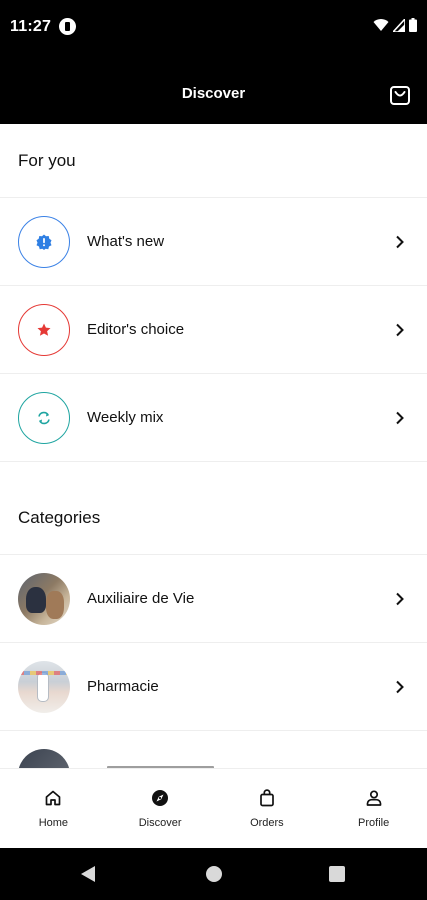 Image resolution: width=427 pixels, height=900 pixels. I want to click on editors-choice-icon-circle, so click(44, 329).